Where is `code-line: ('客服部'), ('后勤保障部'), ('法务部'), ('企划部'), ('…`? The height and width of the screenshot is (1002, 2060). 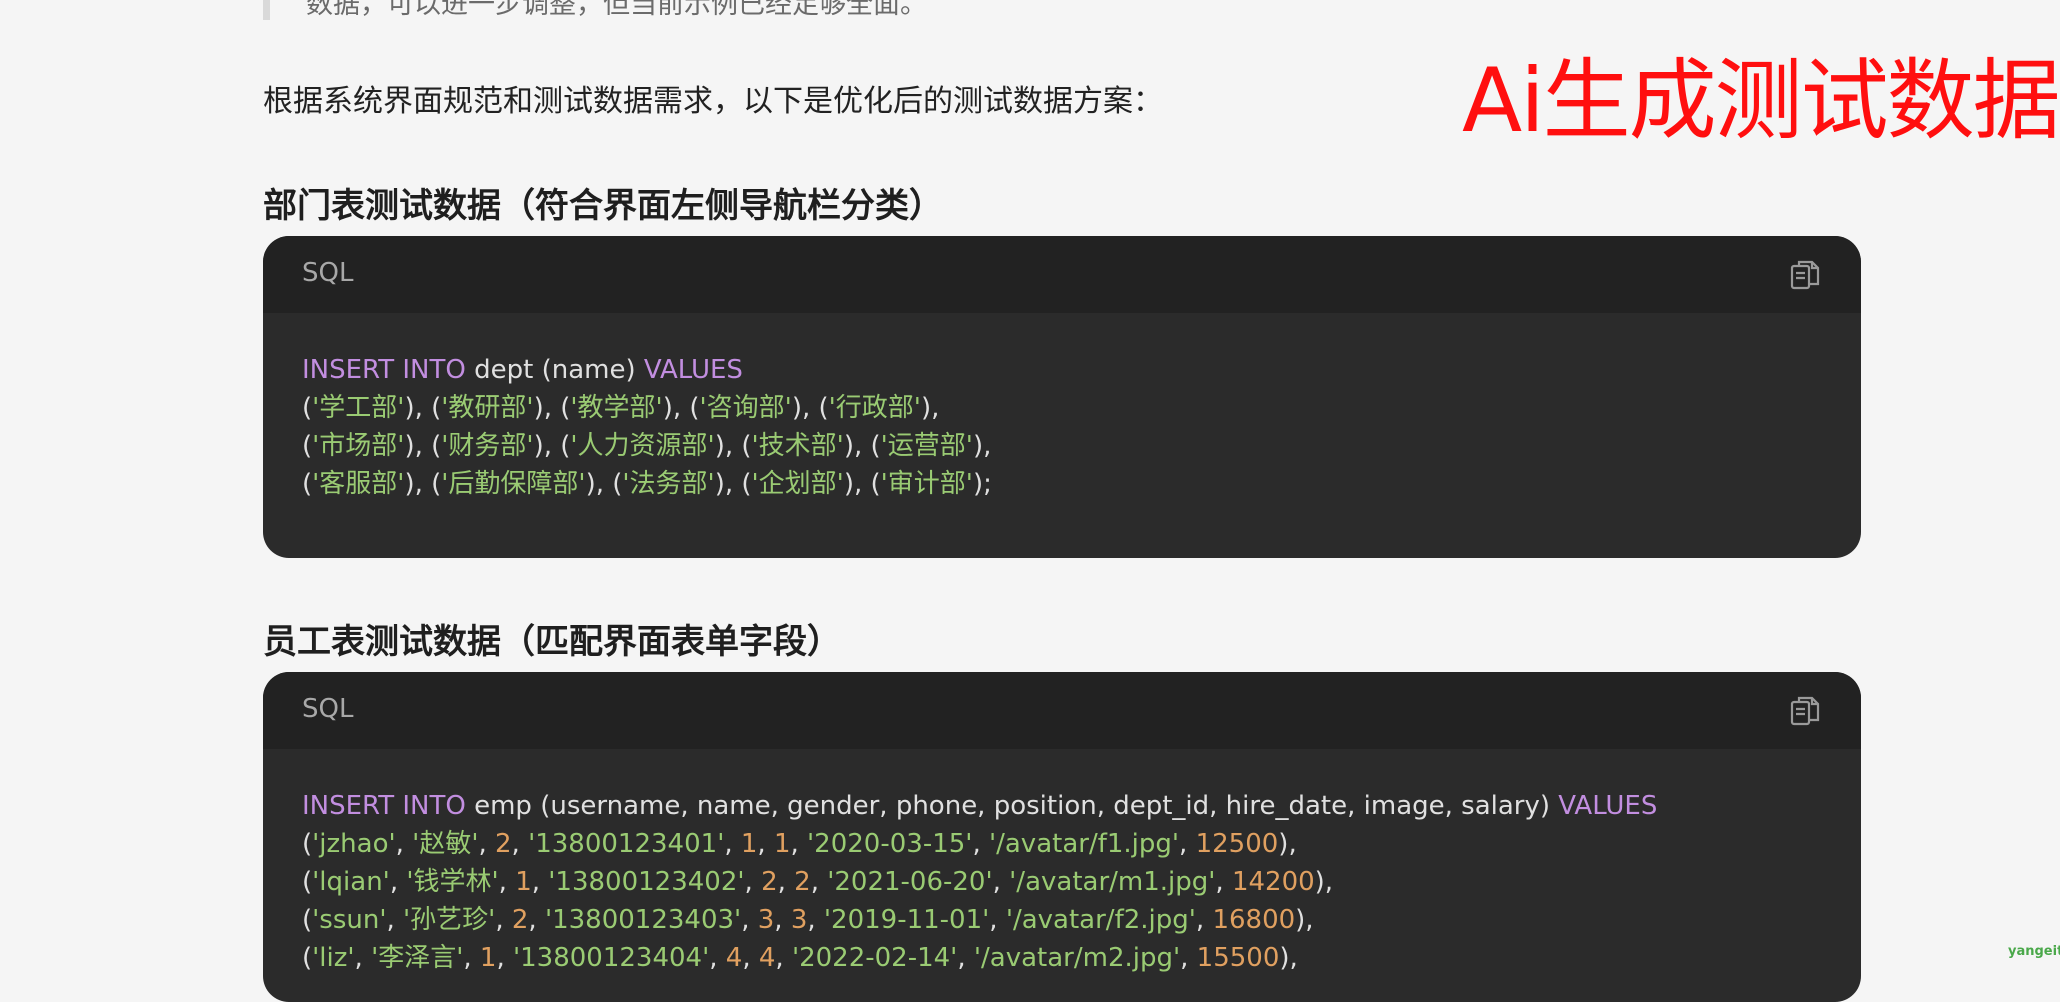 code-line: ('客服部'), ('后勤保障部'), ('法务部'), ('企划部'), ('… is located at coordinates (1062, 484).